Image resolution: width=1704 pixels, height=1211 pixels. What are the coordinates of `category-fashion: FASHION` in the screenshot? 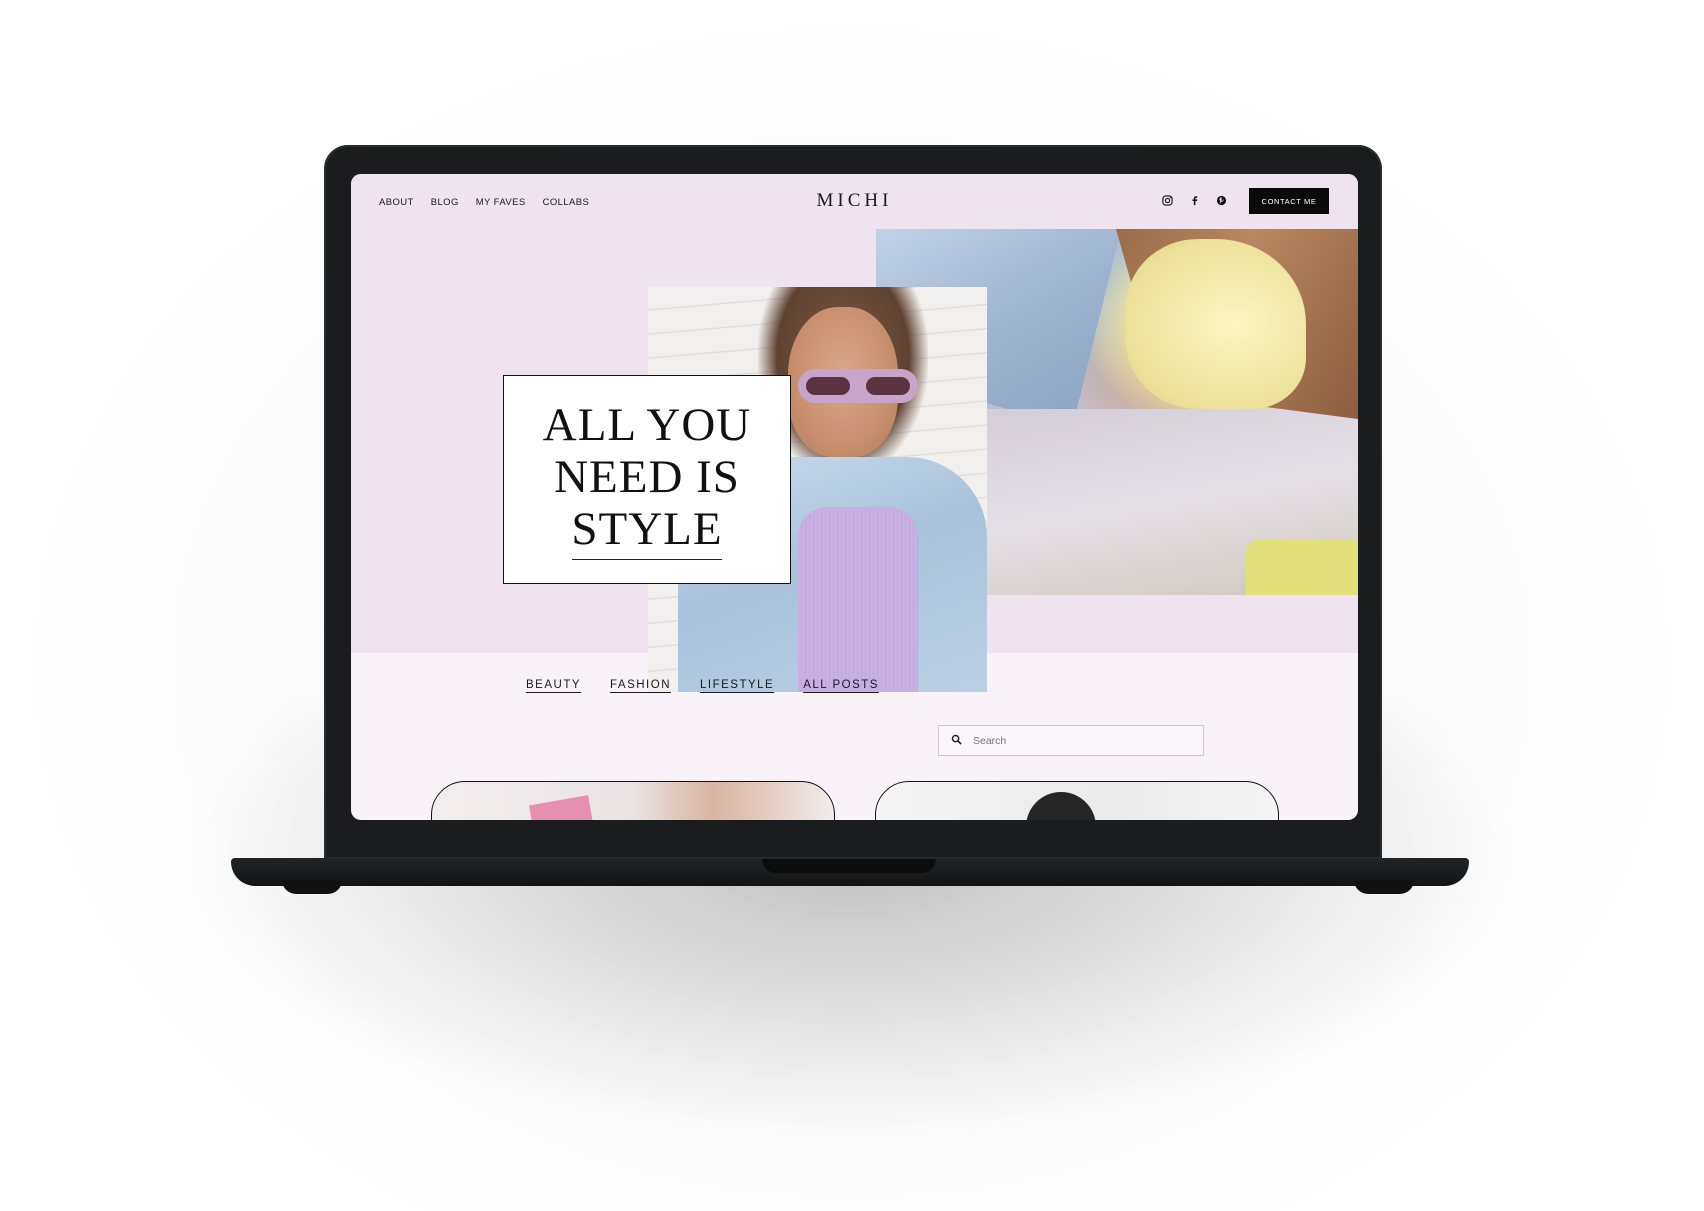 It's located at (640, 685).